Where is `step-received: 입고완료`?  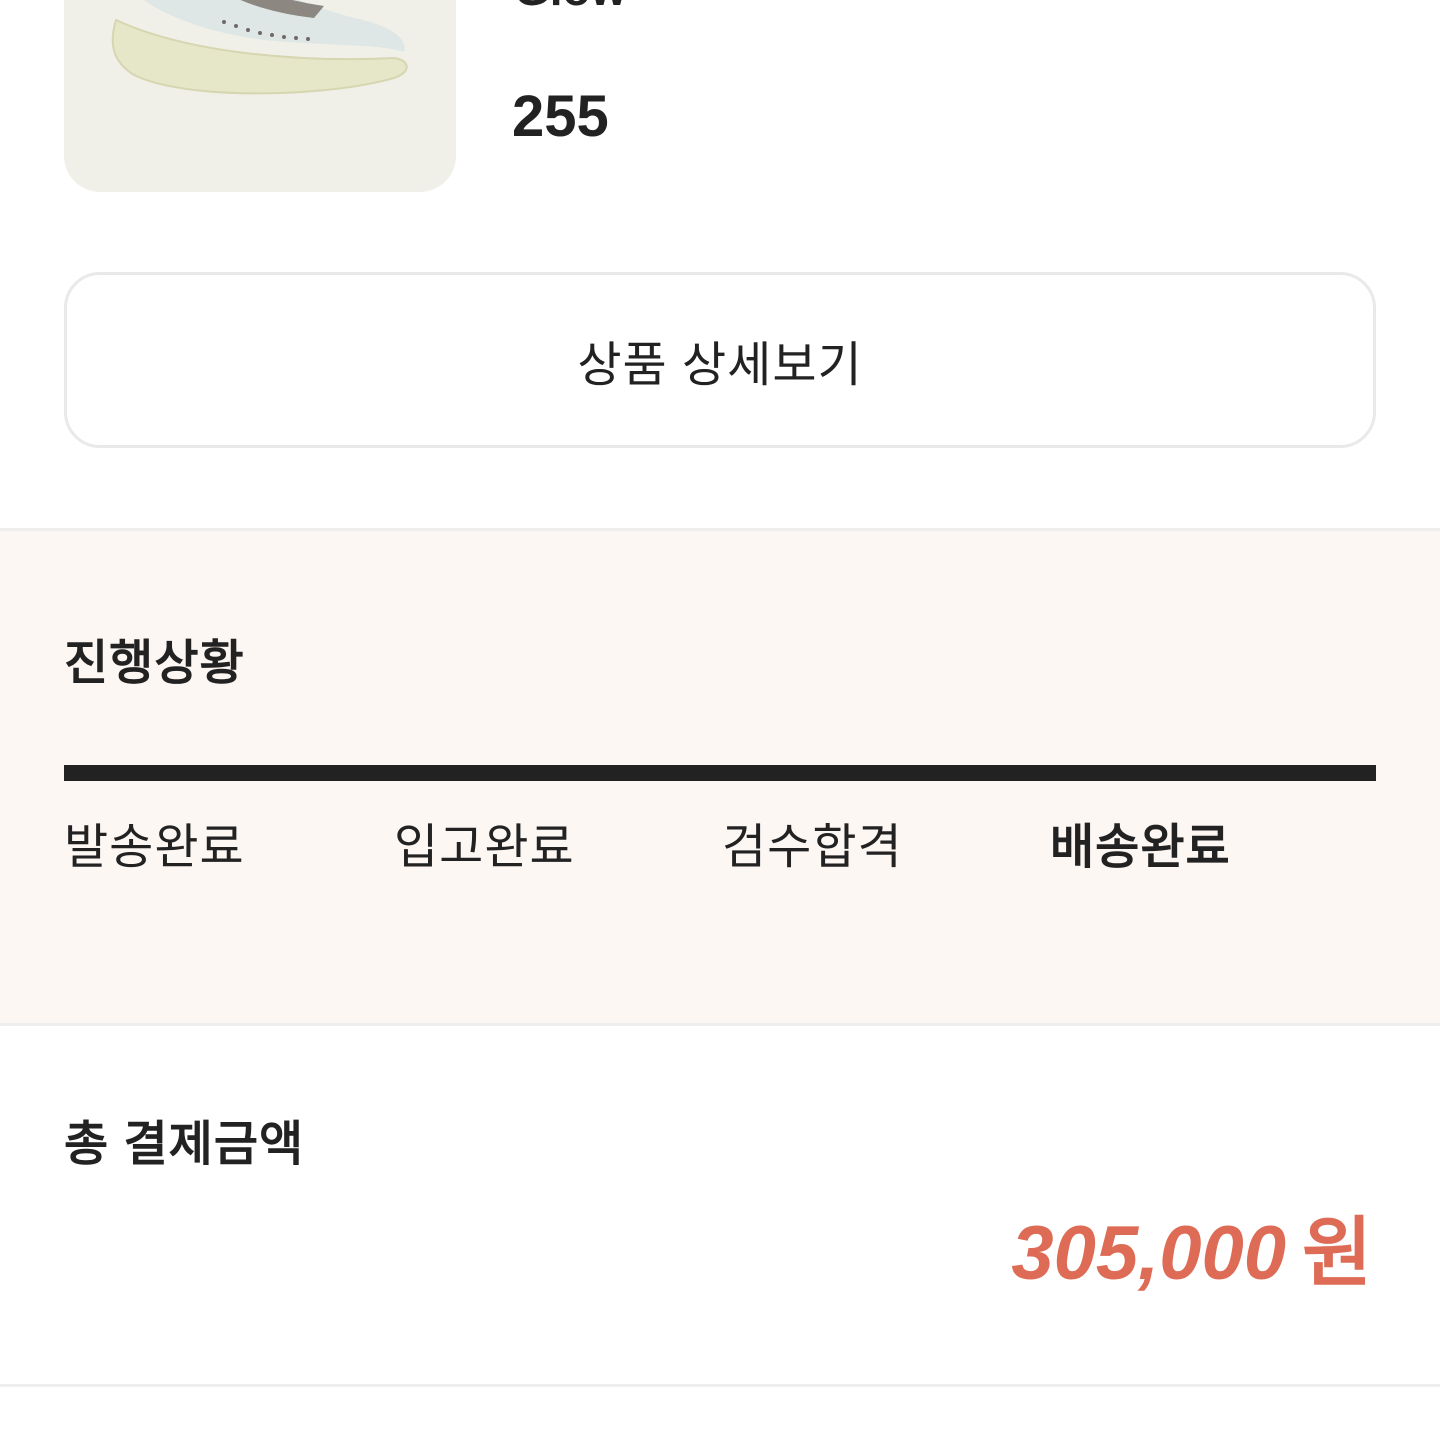 step-received: 입고완료 is located at coordinates (484, 847).